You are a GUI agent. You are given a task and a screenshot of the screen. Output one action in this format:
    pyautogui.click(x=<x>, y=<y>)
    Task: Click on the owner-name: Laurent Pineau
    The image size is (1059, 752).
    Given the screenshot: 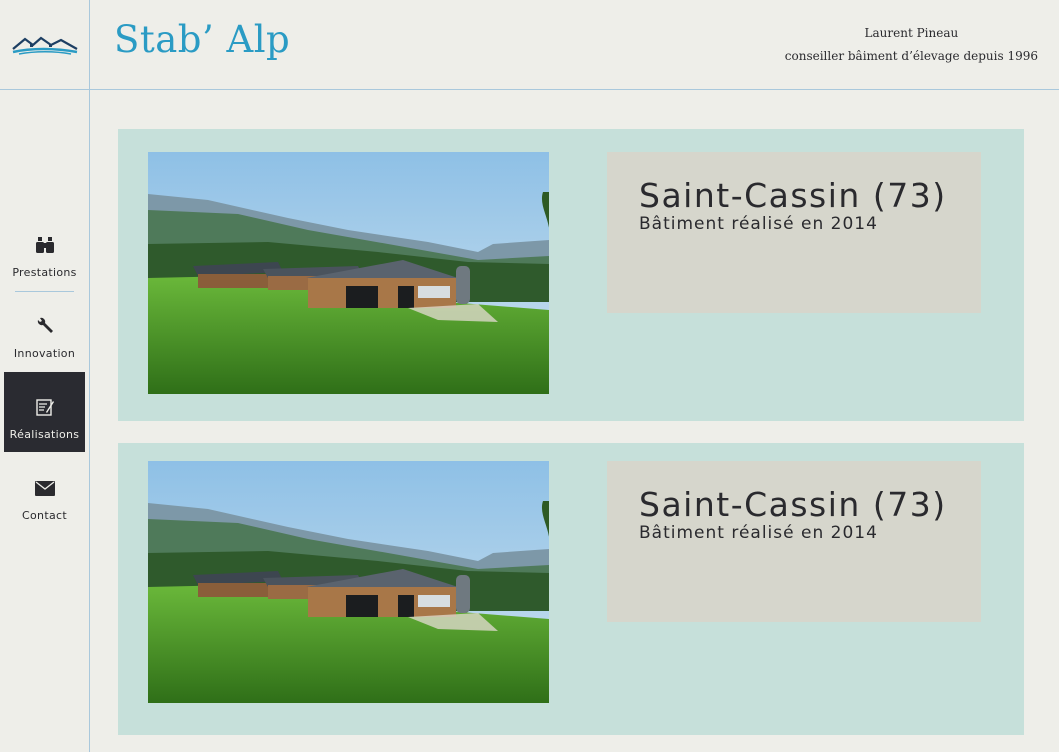 What is the action you would take?
    pyautogui.click(x=911, y=33)
    